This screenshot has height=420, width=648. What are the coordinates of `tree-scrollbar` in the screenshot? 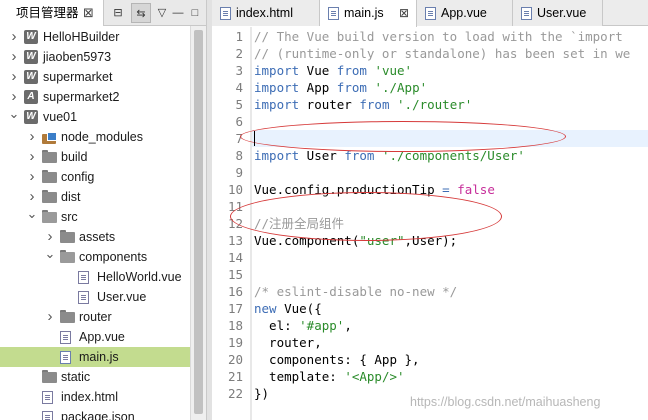 It's located at (198, 223).